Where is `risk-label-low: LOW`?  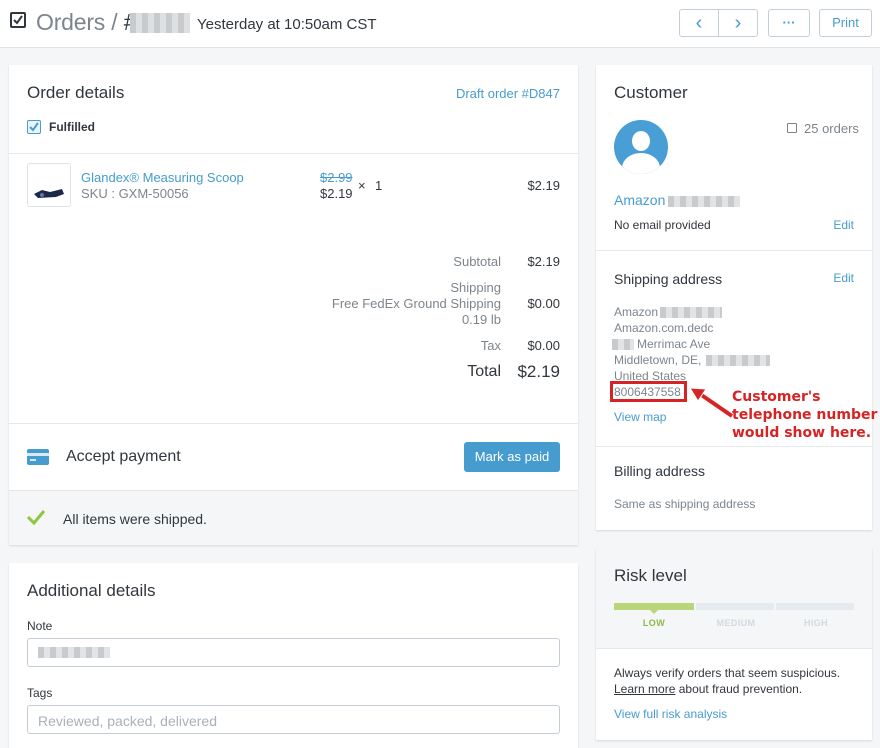
risk-label-low: LOW is located at coordinates (654, 623).